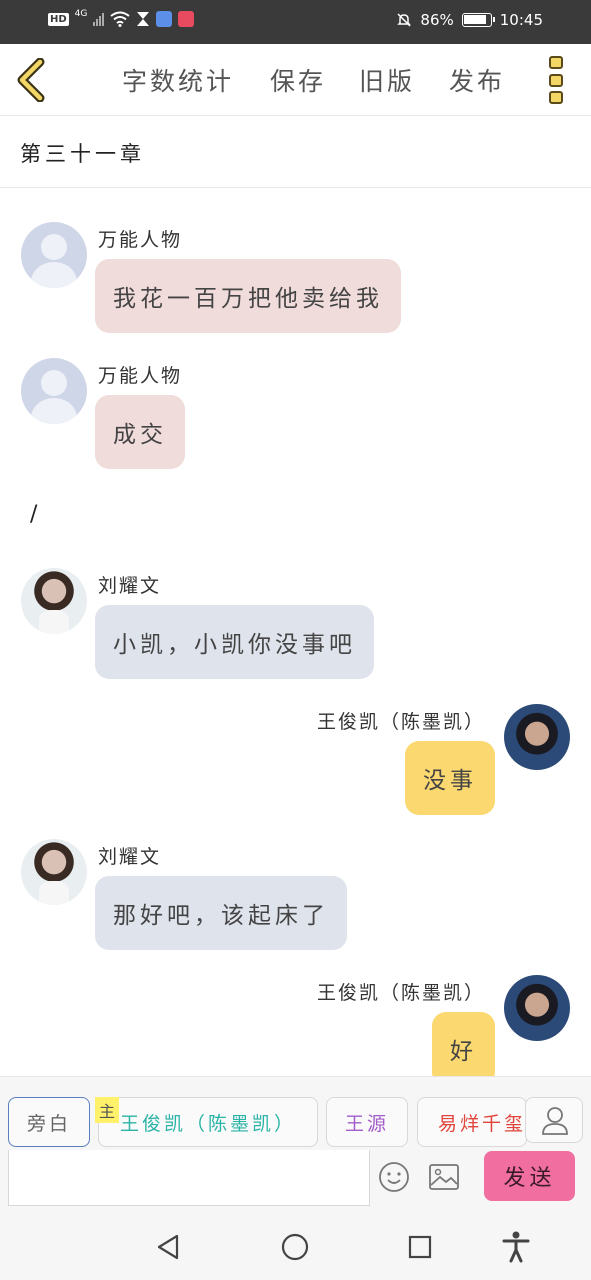 This screenshot has width=591, height=1280. I want to click on message-bubble: 我花一百万把他卖给我, so click(248, 296).